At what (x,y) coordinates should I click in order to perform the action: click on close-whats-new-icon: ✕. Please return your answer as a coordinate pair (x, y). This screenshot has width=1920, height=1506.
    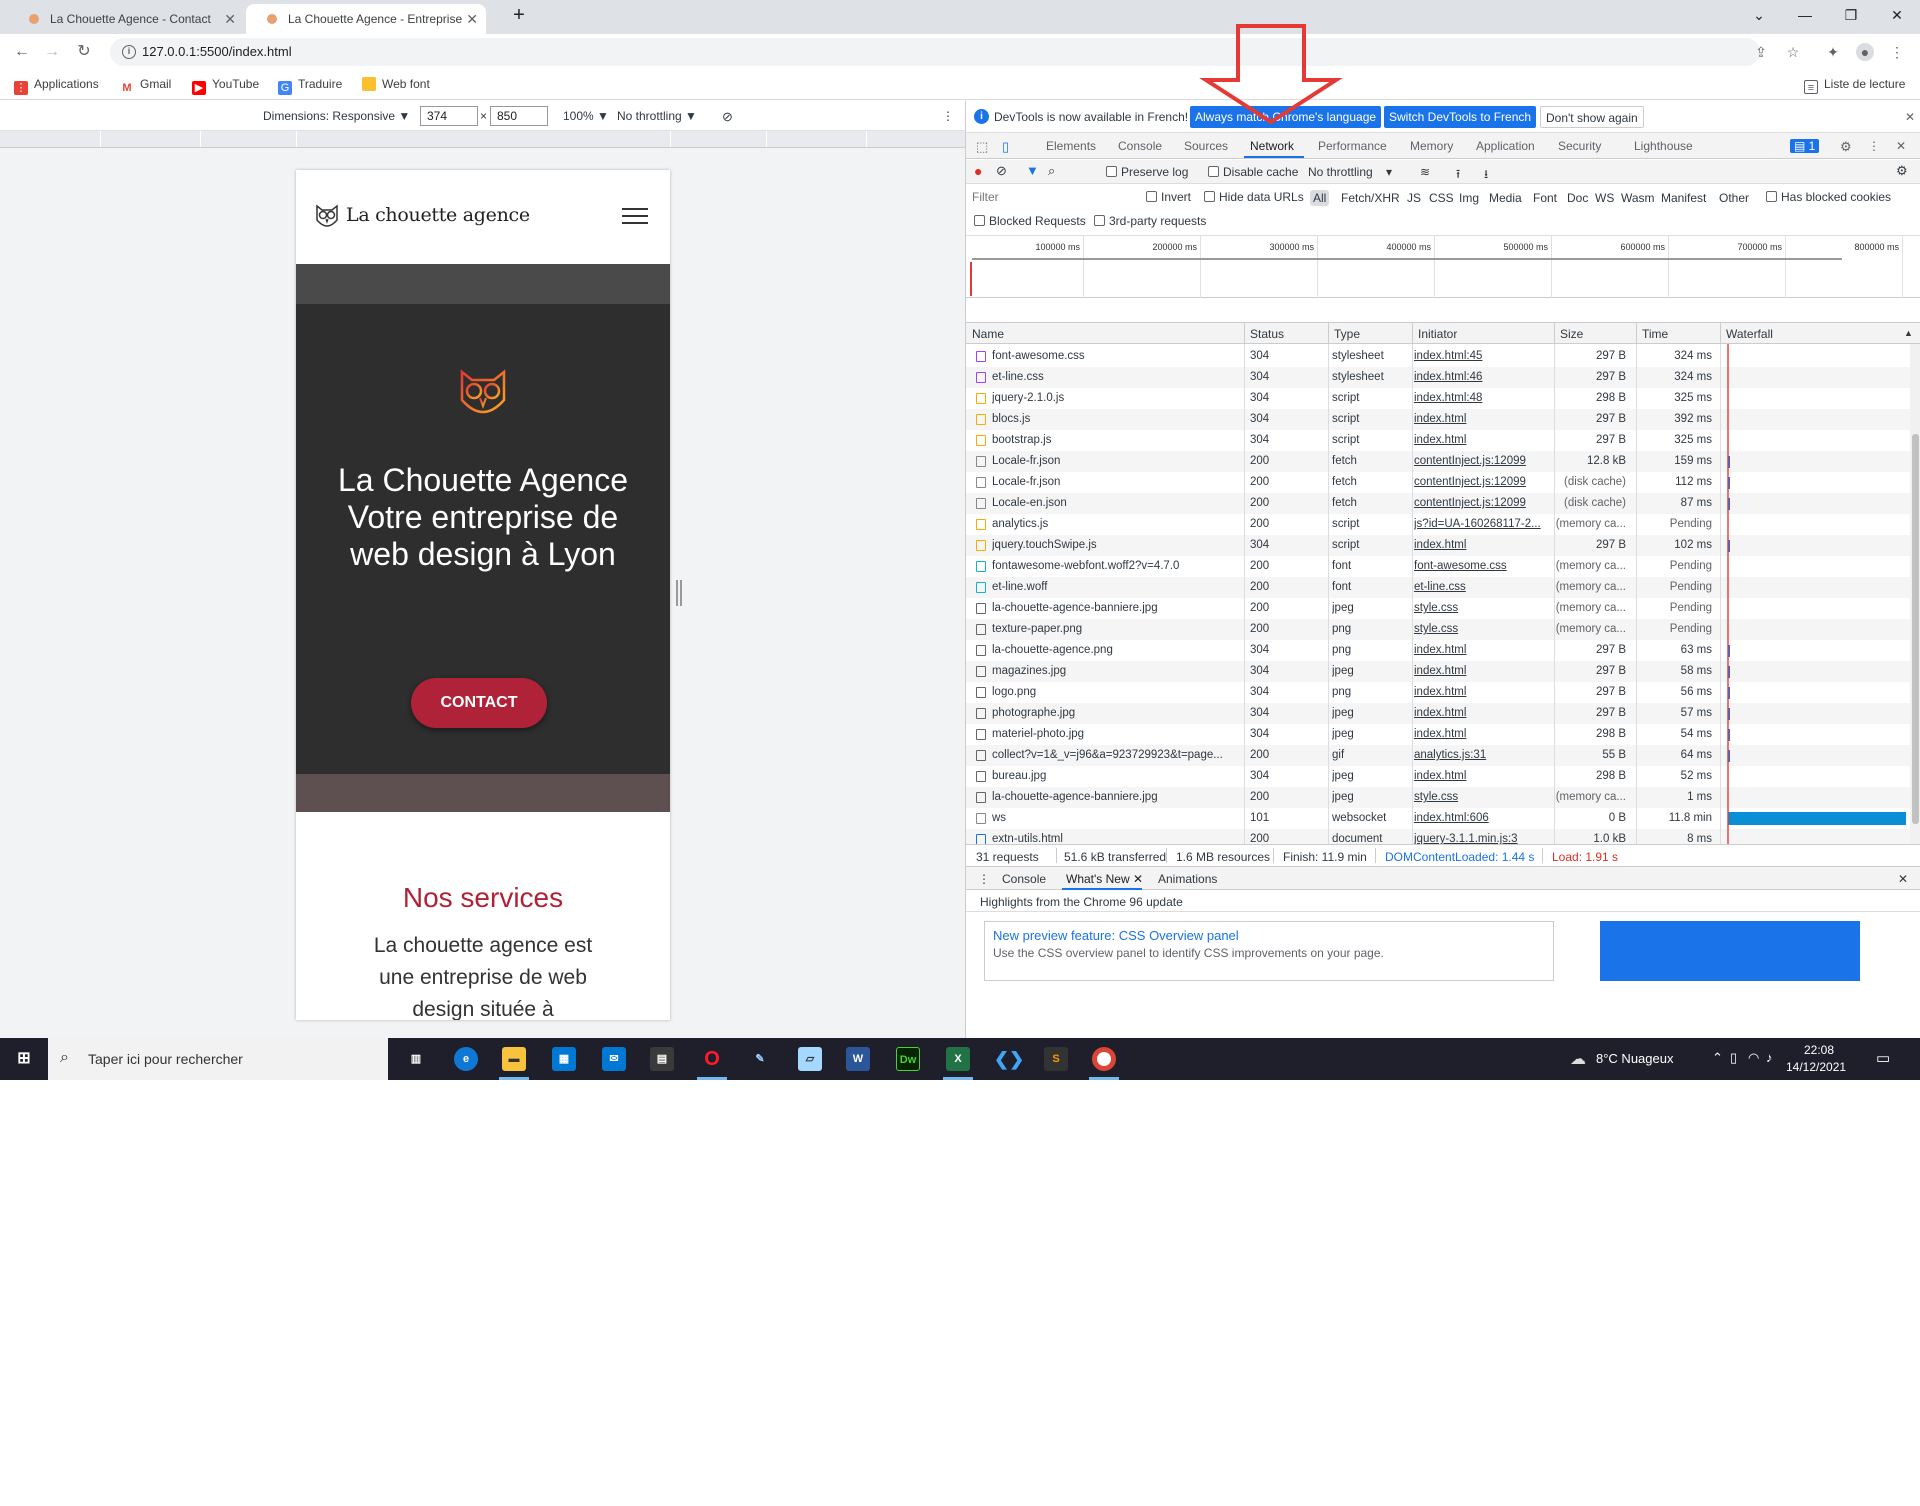
    Looking at the image, I should click on (1138, 879).